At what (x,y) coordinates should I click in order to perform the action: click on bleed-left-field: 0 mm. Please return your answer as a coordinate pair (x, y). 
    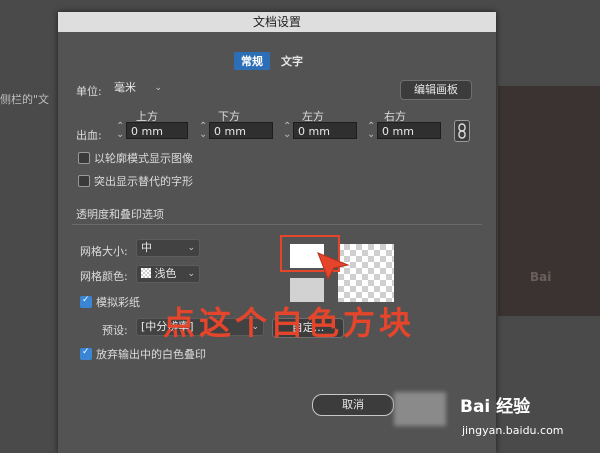
    Looking at the image, I should click on (325, 130).